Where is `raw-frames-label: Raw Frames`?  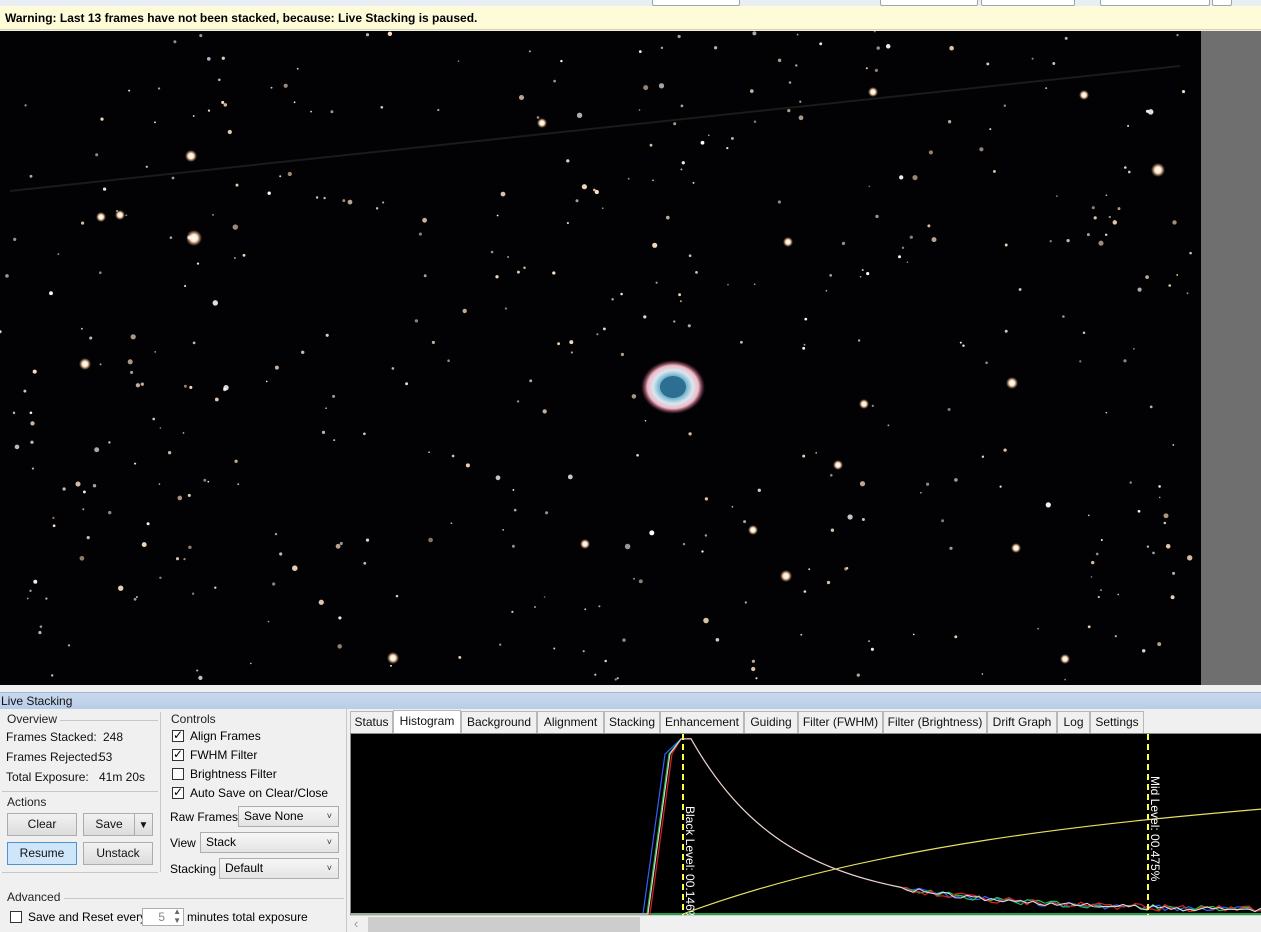 raw-frames-label: Raw Frames is located at coordinates (204, 817).